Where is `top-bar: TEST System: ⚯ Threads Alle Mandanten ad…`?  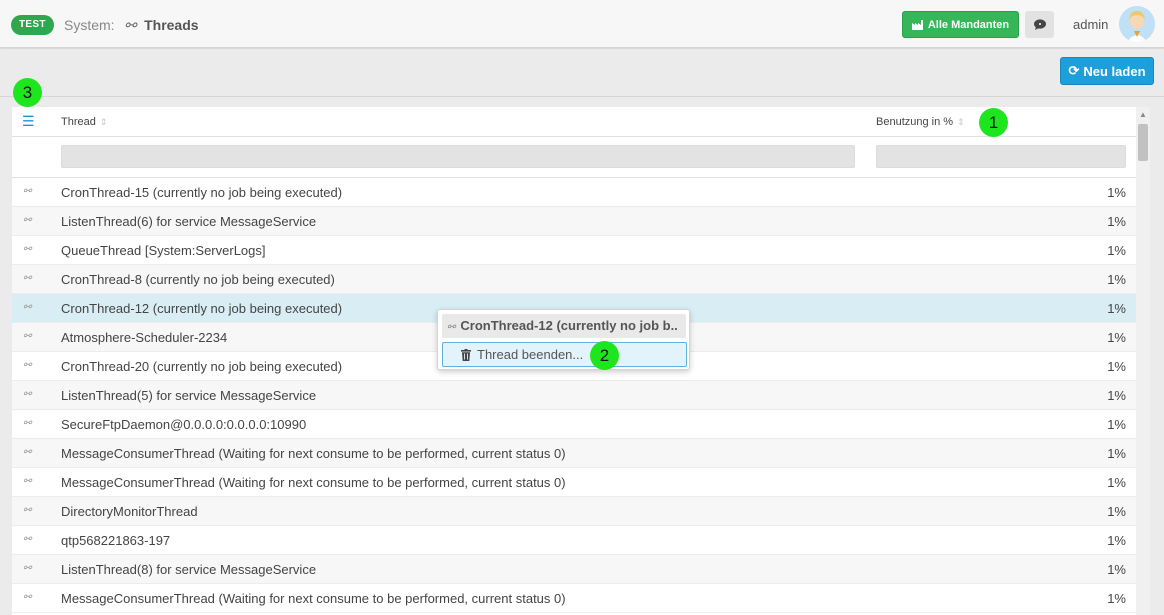 top-bar: TEST System: ⚯ Threads Alle Mandanten ad… is located at coordinates (582, 24).